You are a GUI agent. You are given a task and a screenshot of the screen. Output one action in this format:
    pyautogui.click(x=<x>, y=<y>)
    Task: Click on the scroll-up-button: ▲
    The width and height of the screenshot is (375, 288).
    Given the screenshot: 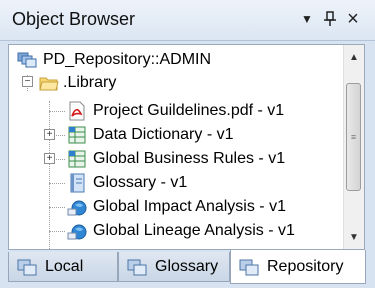 What is the action you would take?
    pyautogui.click(x=354, y=57)
    